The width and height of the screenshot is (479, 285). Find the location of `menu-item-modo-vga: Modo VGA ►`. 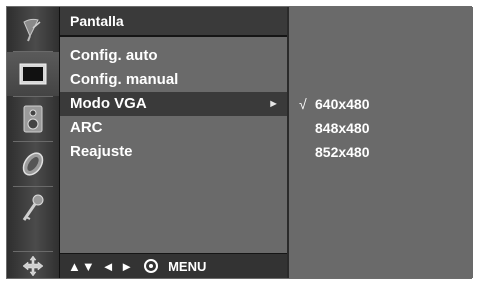

menu-item-modo-vga: Modo VGA ► is located at coordinates (173, 104).